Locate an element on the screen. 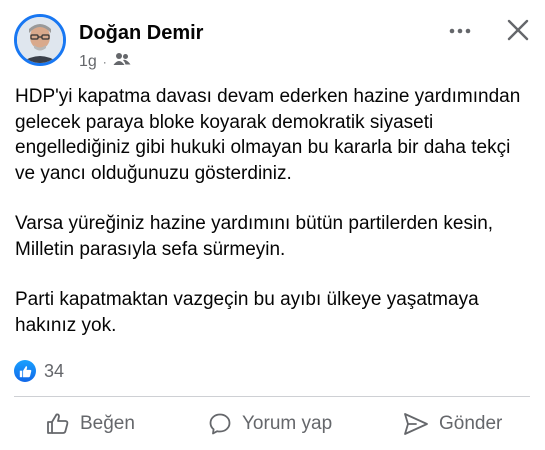 The height and width of the screenshot is (450, 545). close-button is located at coordinates (518, 30).